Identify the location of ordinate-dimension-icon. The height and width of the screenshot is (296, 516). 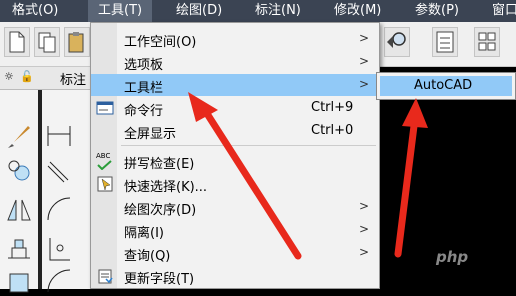
(59, 249).